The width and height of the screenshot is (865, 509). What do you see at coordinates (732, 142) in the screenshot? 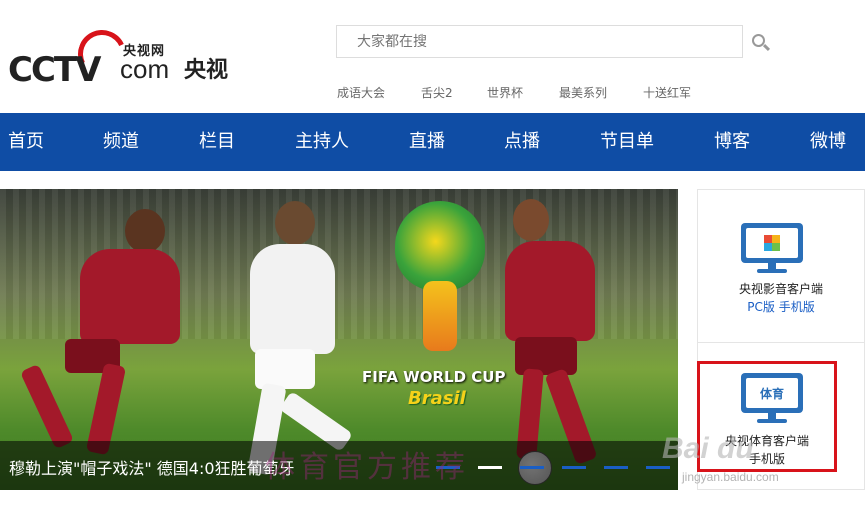
I see `nav-item-blog: 博客` at bounding box center [732, 142].